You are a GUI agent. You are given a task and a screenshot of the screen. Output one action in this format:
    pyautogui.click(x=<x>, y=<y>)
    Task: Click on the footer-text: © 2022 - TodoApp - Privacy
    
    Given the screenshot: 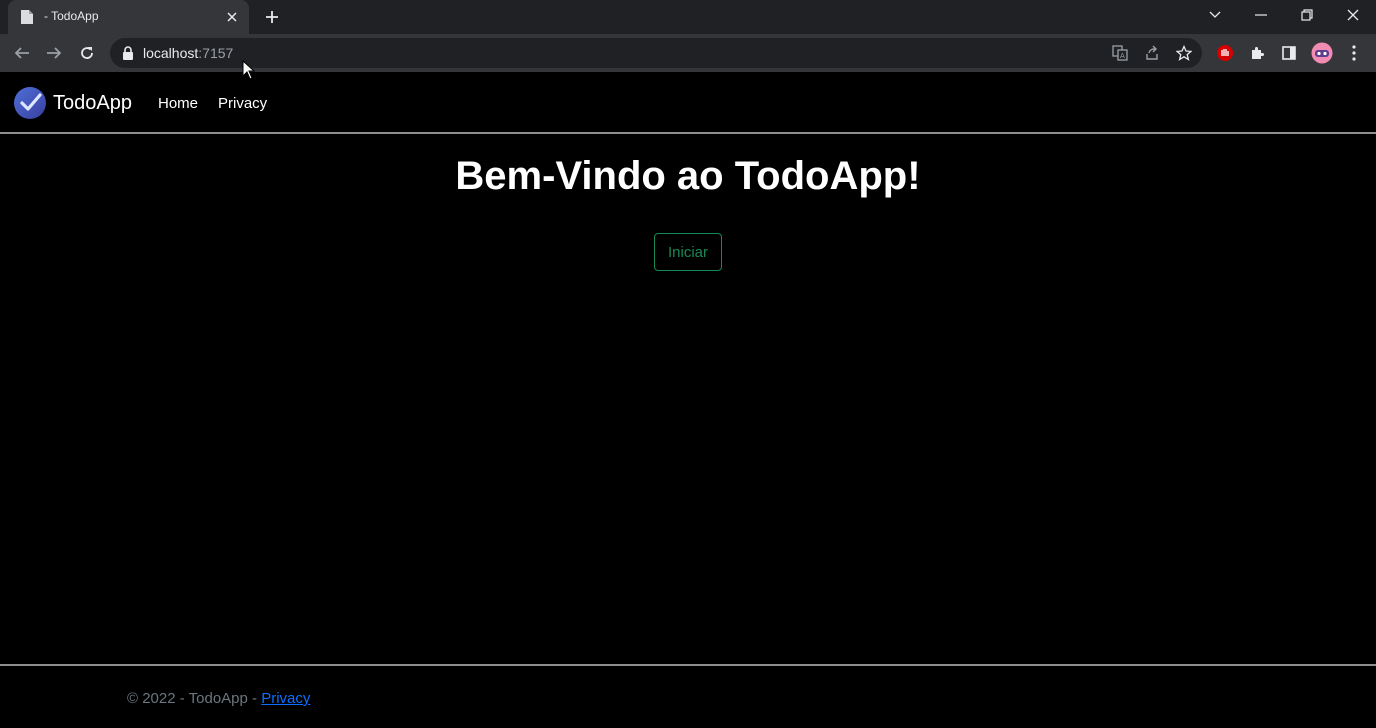 What is the action you would take?
    pyautogui.click(x=218, y=698)
    